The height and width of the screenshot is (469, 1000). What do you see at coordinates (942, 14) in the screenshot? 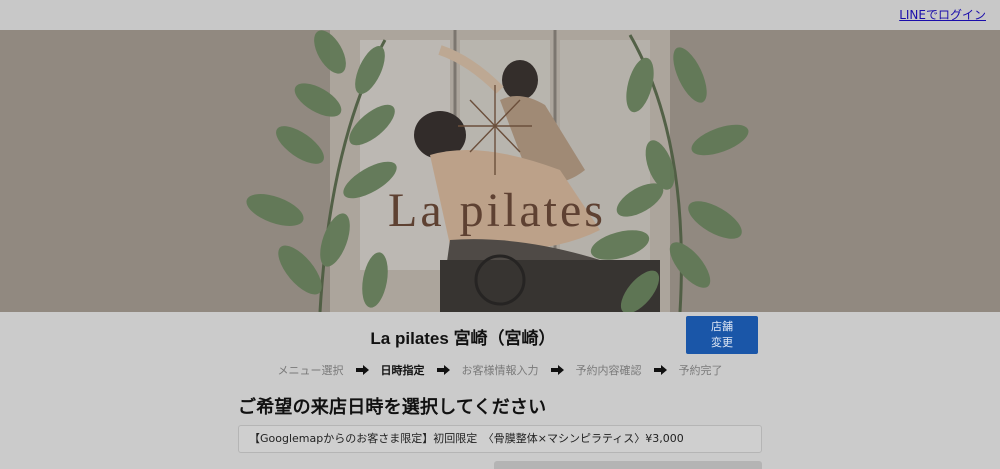
I see `line-login-link: LINEでログイン` at bounding box center [942, 14].